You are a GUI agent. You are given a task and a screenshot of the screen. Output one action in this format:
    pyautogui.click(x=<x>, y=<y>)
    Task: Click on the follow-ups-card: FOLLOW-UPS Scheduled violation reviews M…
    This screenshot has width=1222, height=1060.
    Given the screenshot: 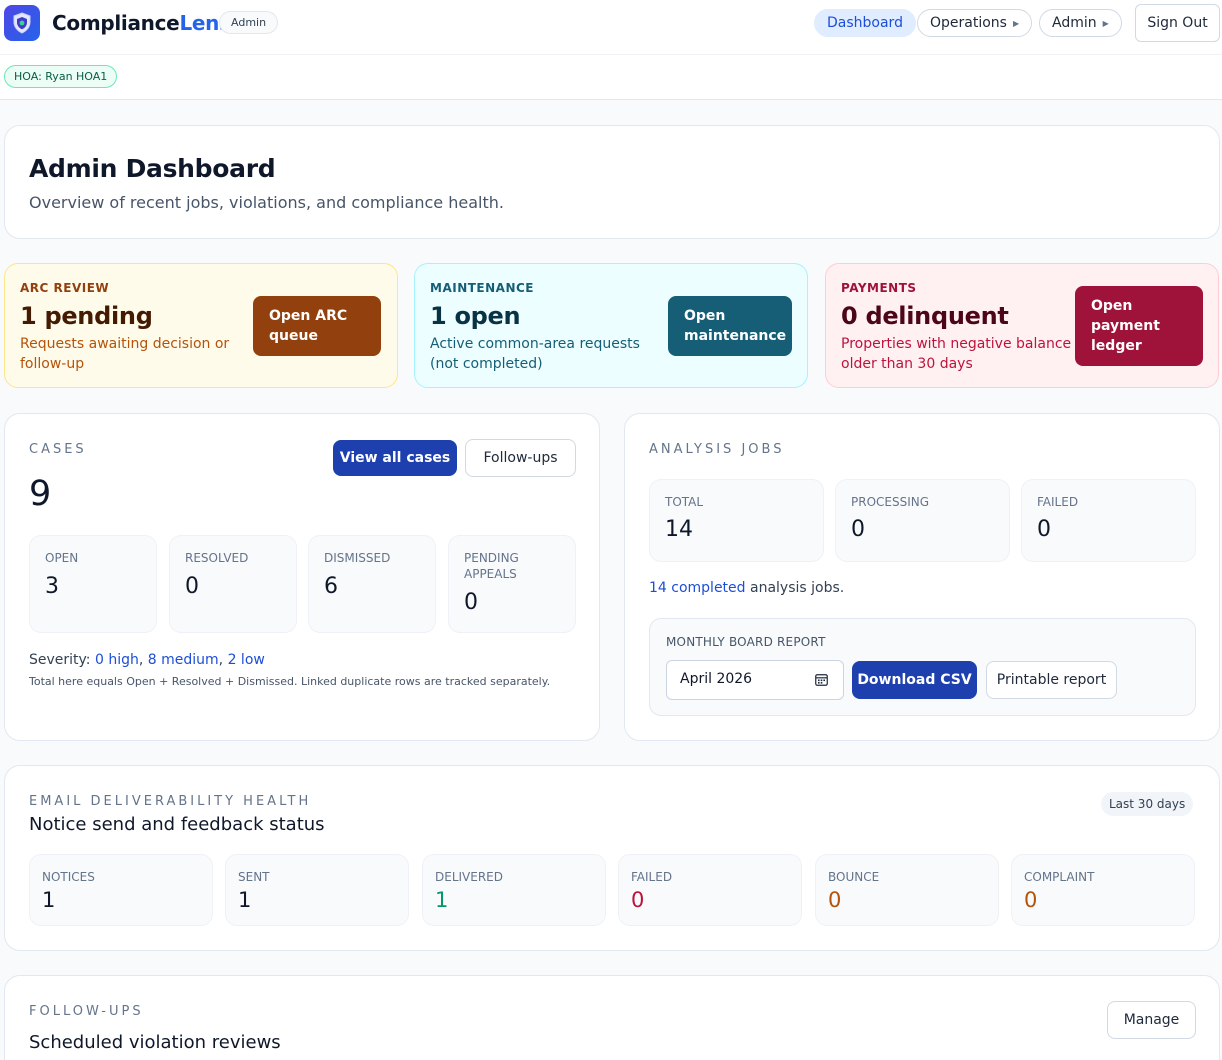 What is the action you would take?
    pyautogui.click(x=612, y=1017)
    